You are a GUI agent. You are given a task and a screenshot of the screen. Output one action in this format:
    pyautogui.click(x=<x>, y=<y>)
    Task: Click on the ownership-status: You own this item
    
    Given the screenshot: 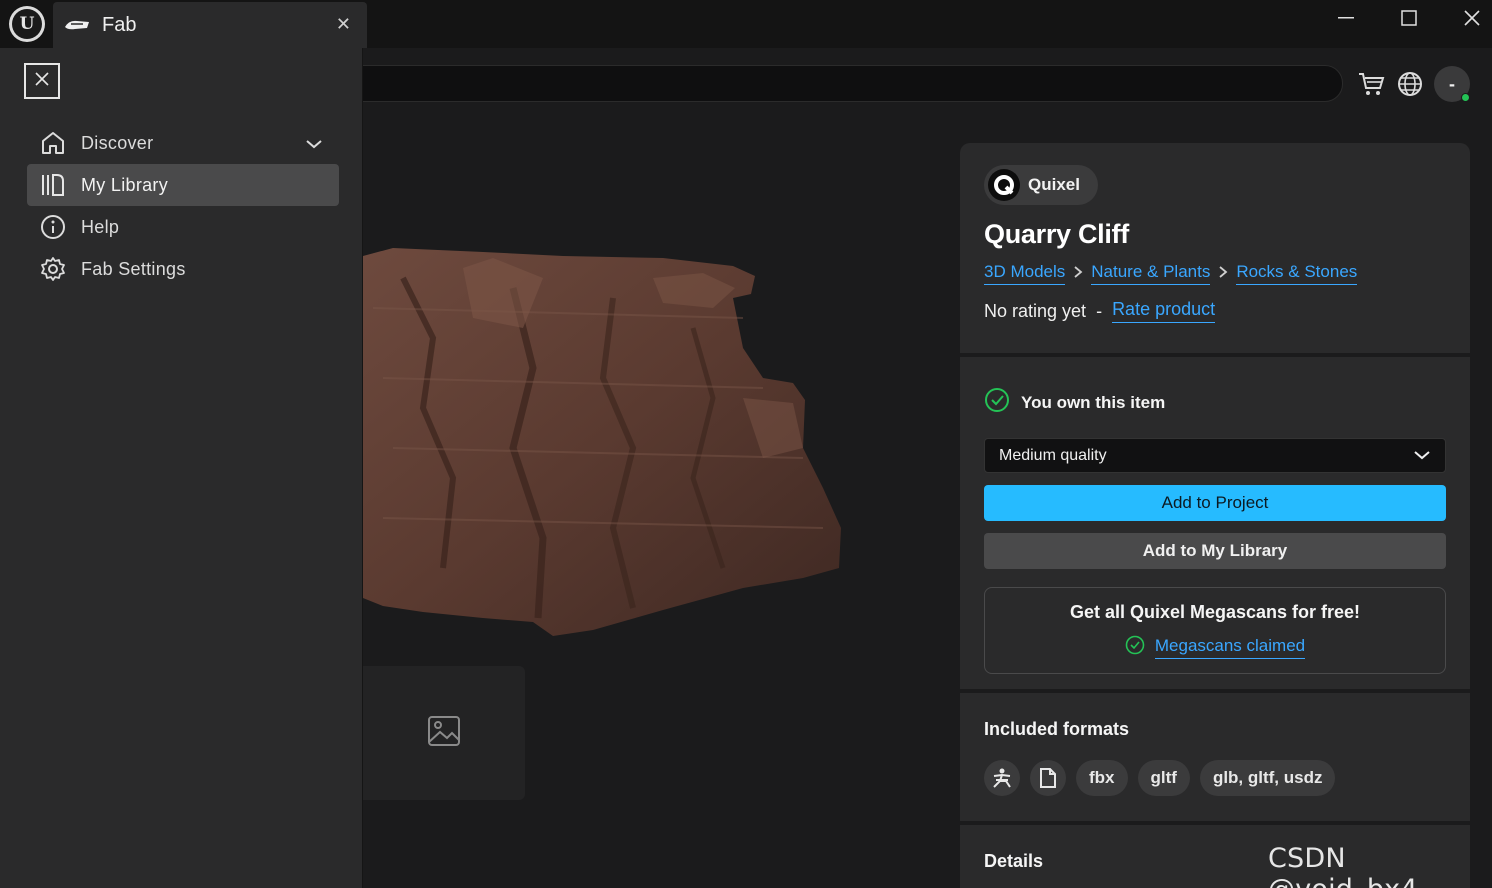 What is the action you would take?
    pyautogui.click(x=1215, y=402)
    